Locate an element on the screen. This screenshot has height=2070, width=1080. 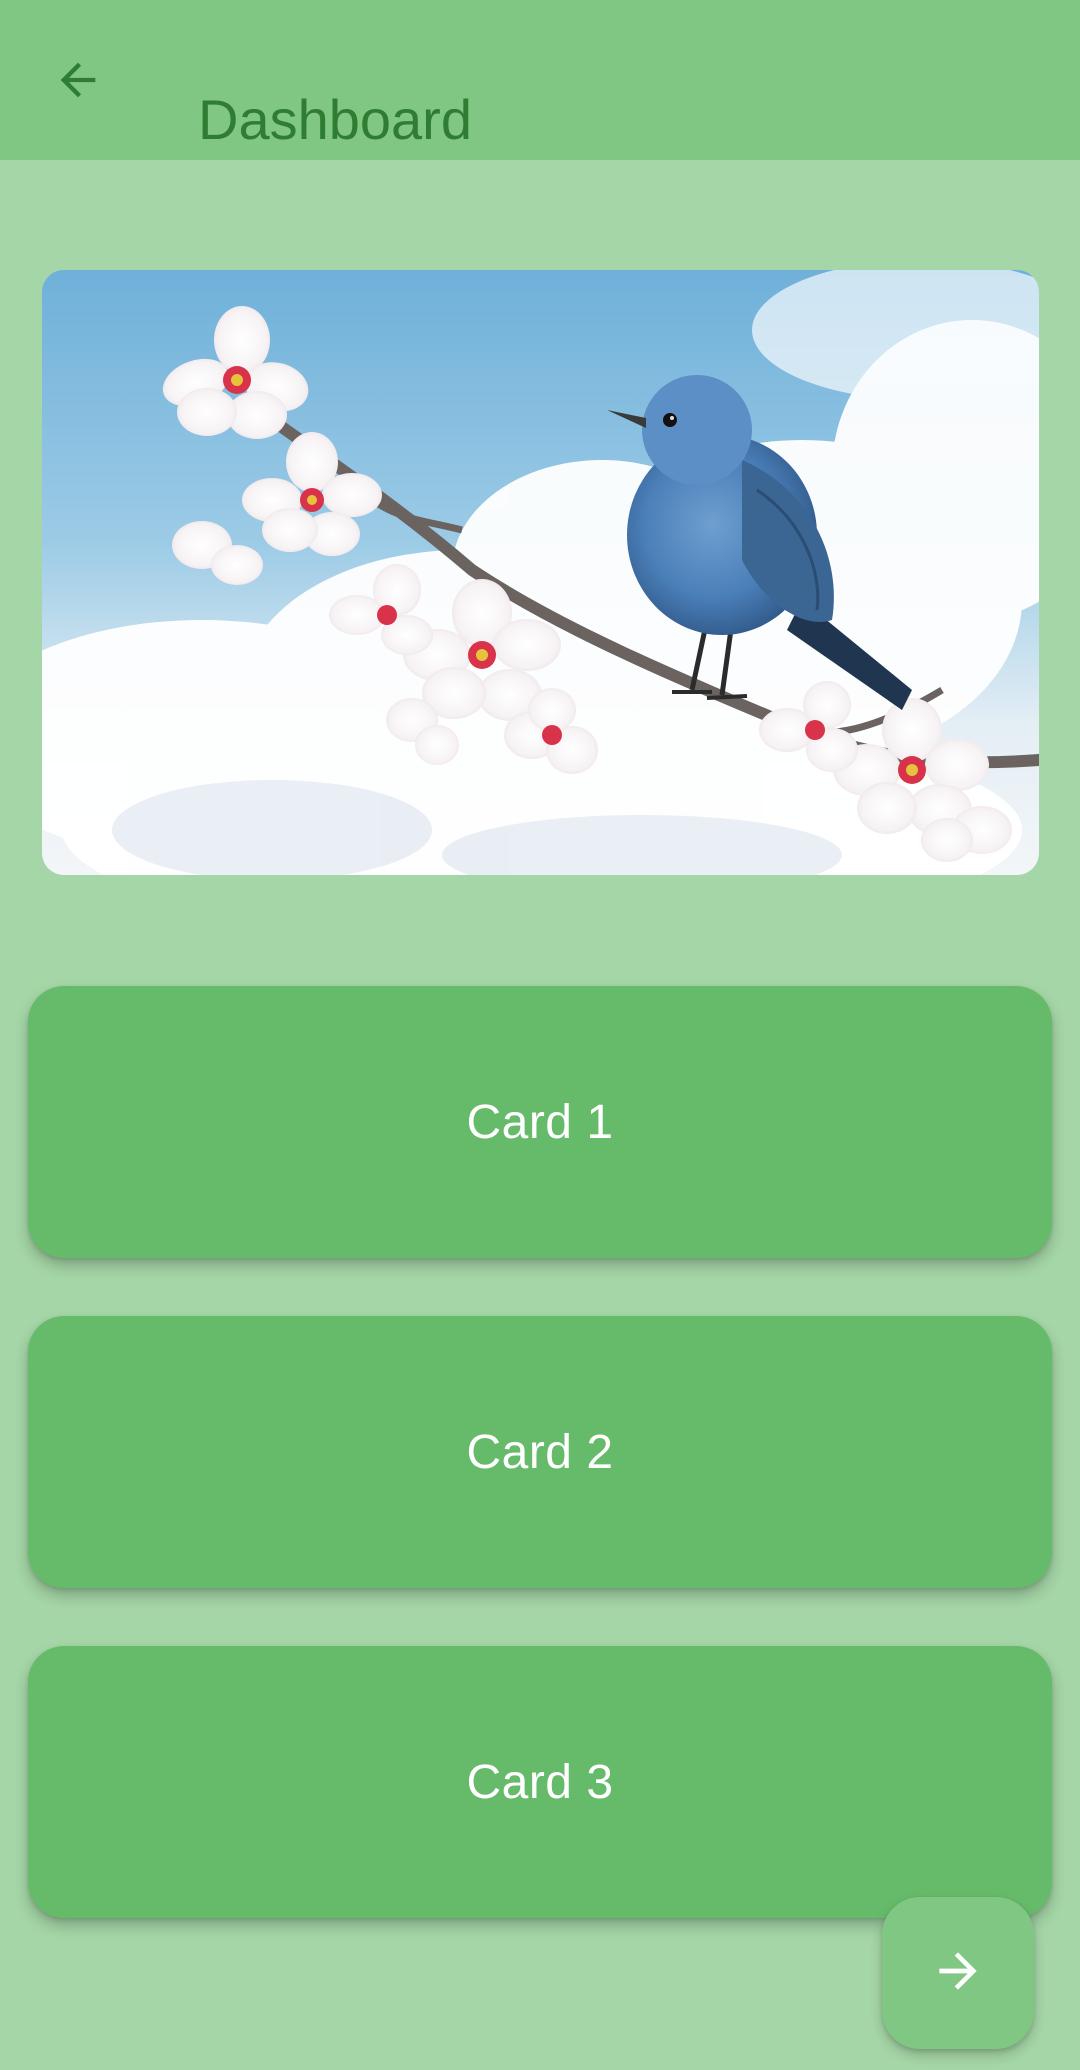
card-3: Card 3 is located at coordinates (540, 1782).